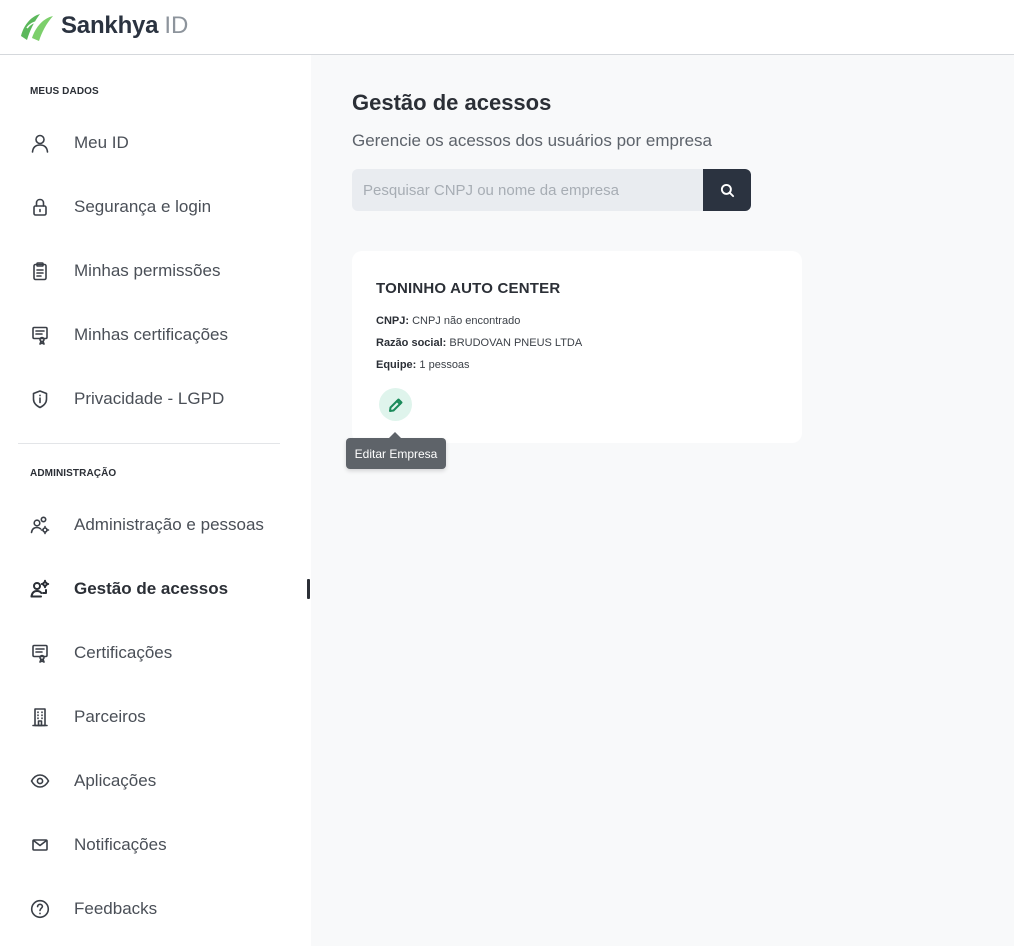  Describe the element at coordinates (158, 143) in the screenshot. I see `sidebar-item-meu-id: Meu ID` at that location.